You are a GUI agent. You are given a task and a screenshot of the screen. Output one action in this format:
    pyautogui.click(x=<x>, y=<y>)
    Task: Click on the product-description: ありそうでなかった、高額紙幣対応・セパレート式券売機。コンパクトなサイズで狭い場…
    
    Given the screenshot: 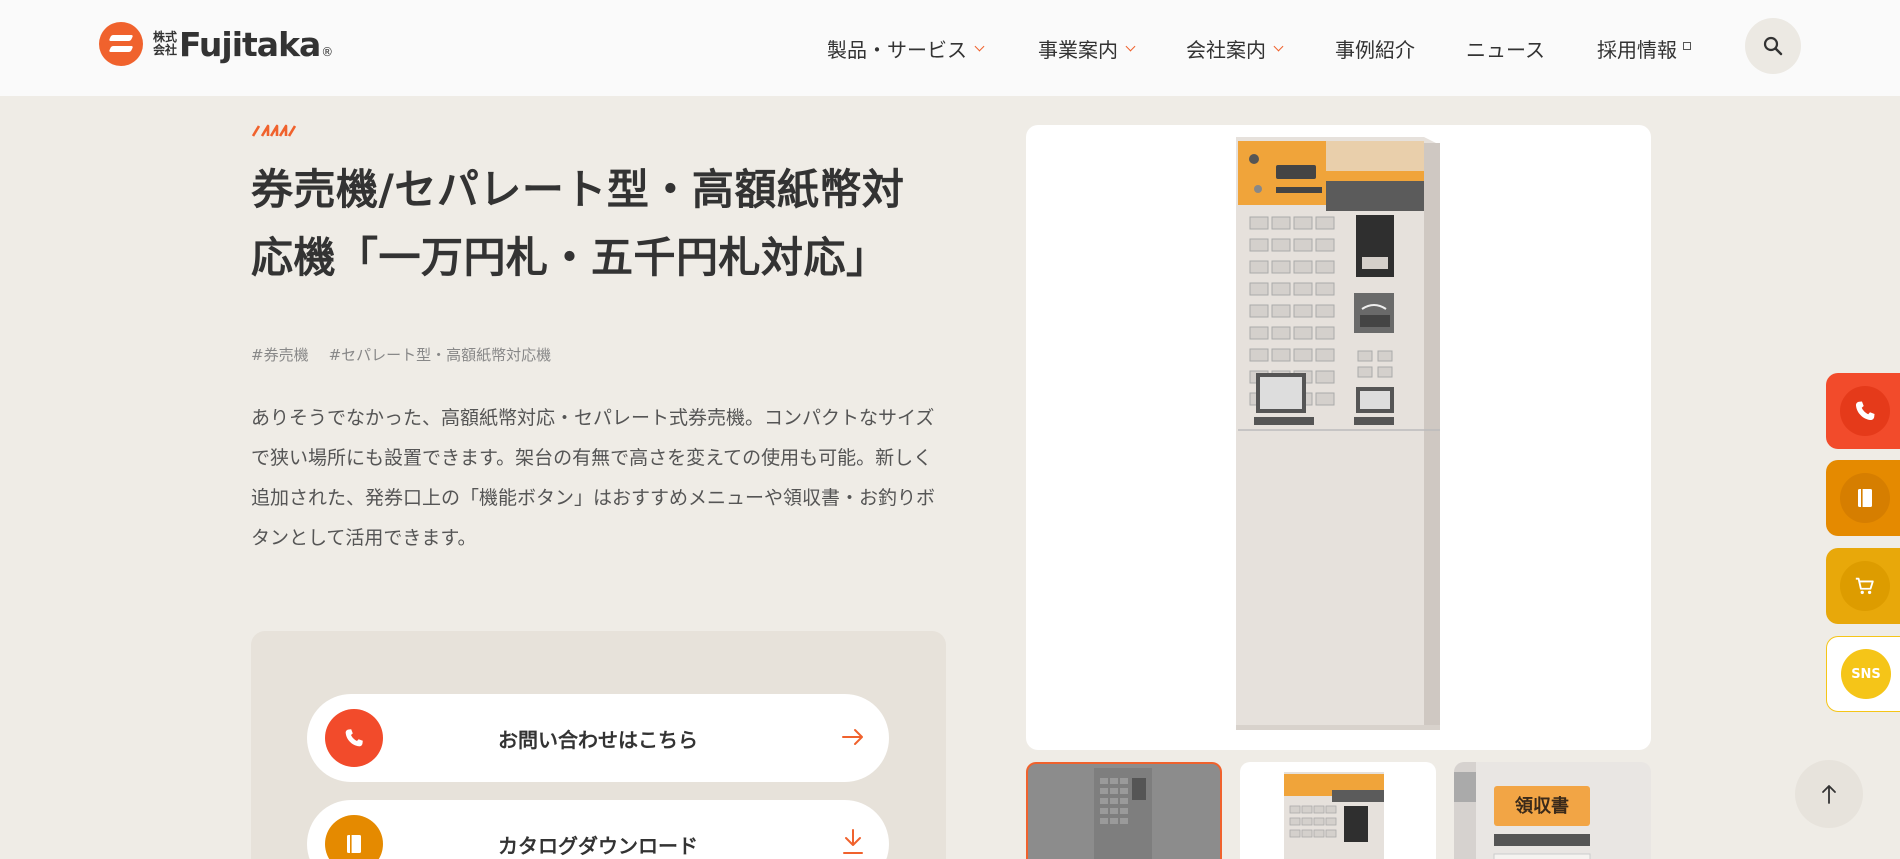 What is the action you would take?
    pyautogui.click(x=593, y=478)
    